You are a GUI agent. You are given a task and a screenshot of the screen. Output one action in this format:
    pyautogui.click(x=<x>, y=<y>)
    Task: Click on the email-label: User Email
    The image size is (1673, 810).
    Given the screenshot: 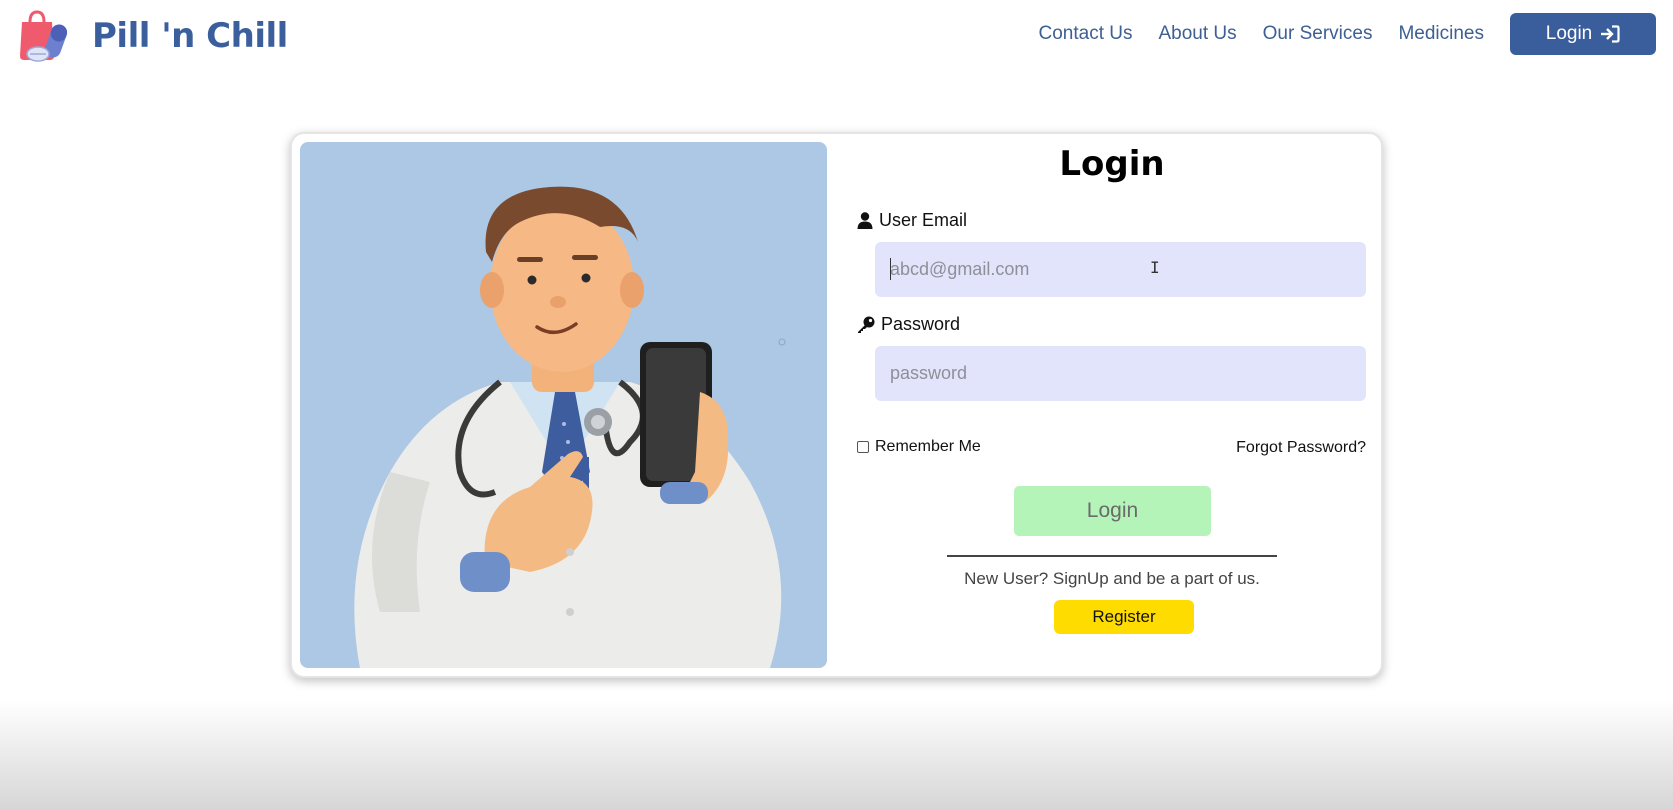 What is the action you would take?
    pyautogui.click(x=912, y=220)
    